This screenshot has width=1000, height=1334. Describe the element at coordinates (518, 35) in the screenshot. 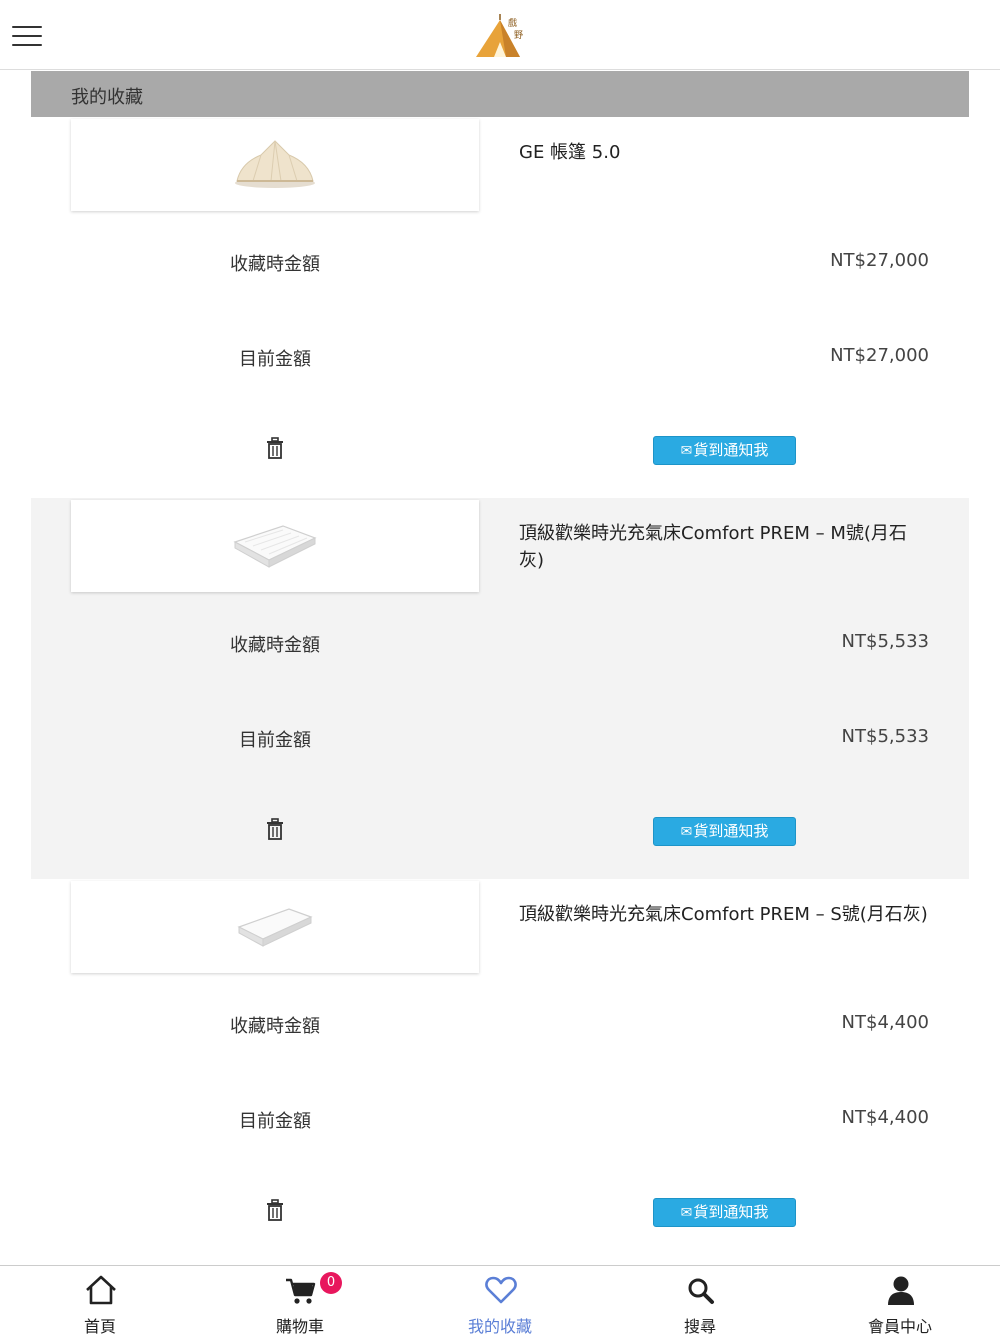

I see `svg-text: 野` at that location.